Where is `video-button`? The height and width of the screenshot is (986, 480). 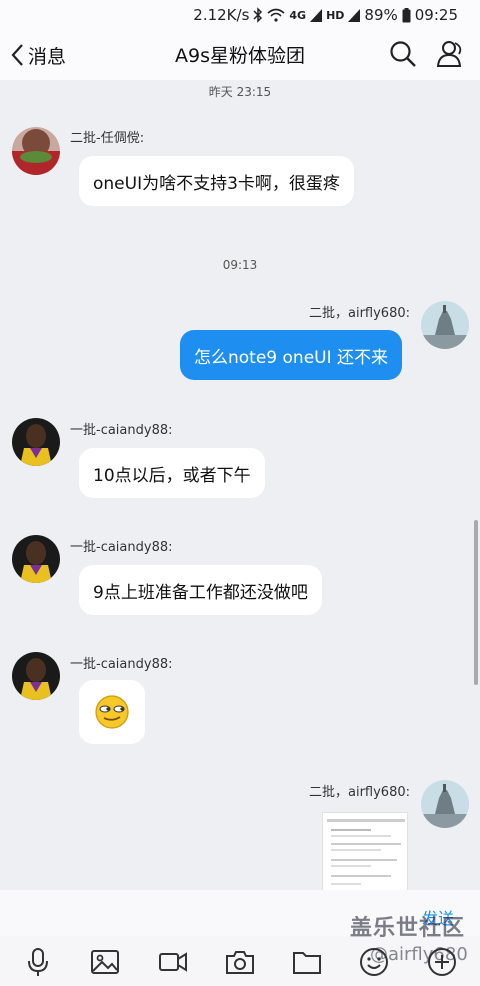
video-button is located at coordinates (173, 962).